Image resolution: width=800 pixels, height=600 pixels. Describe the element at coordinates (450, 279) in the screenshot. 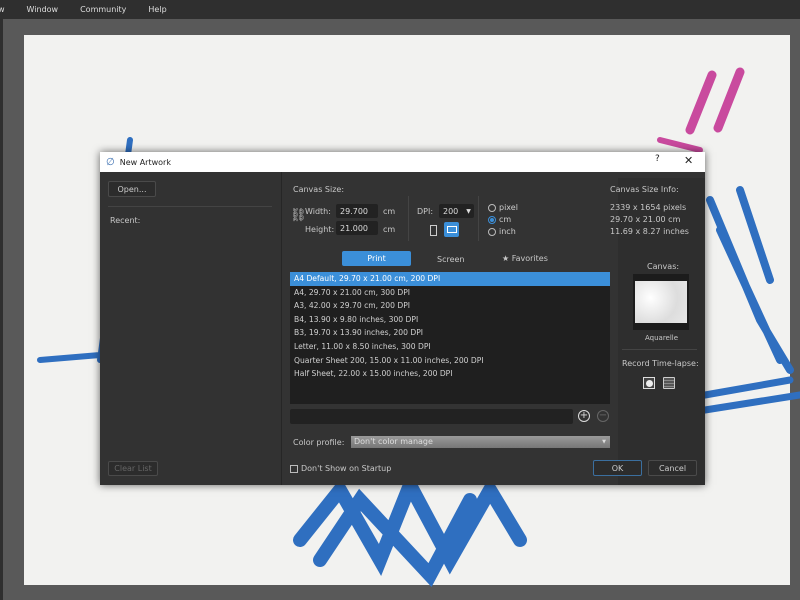

I see `preset-list-item: A4 Default, 29.70 x 21.00 cm, 200 DPI` at that location.